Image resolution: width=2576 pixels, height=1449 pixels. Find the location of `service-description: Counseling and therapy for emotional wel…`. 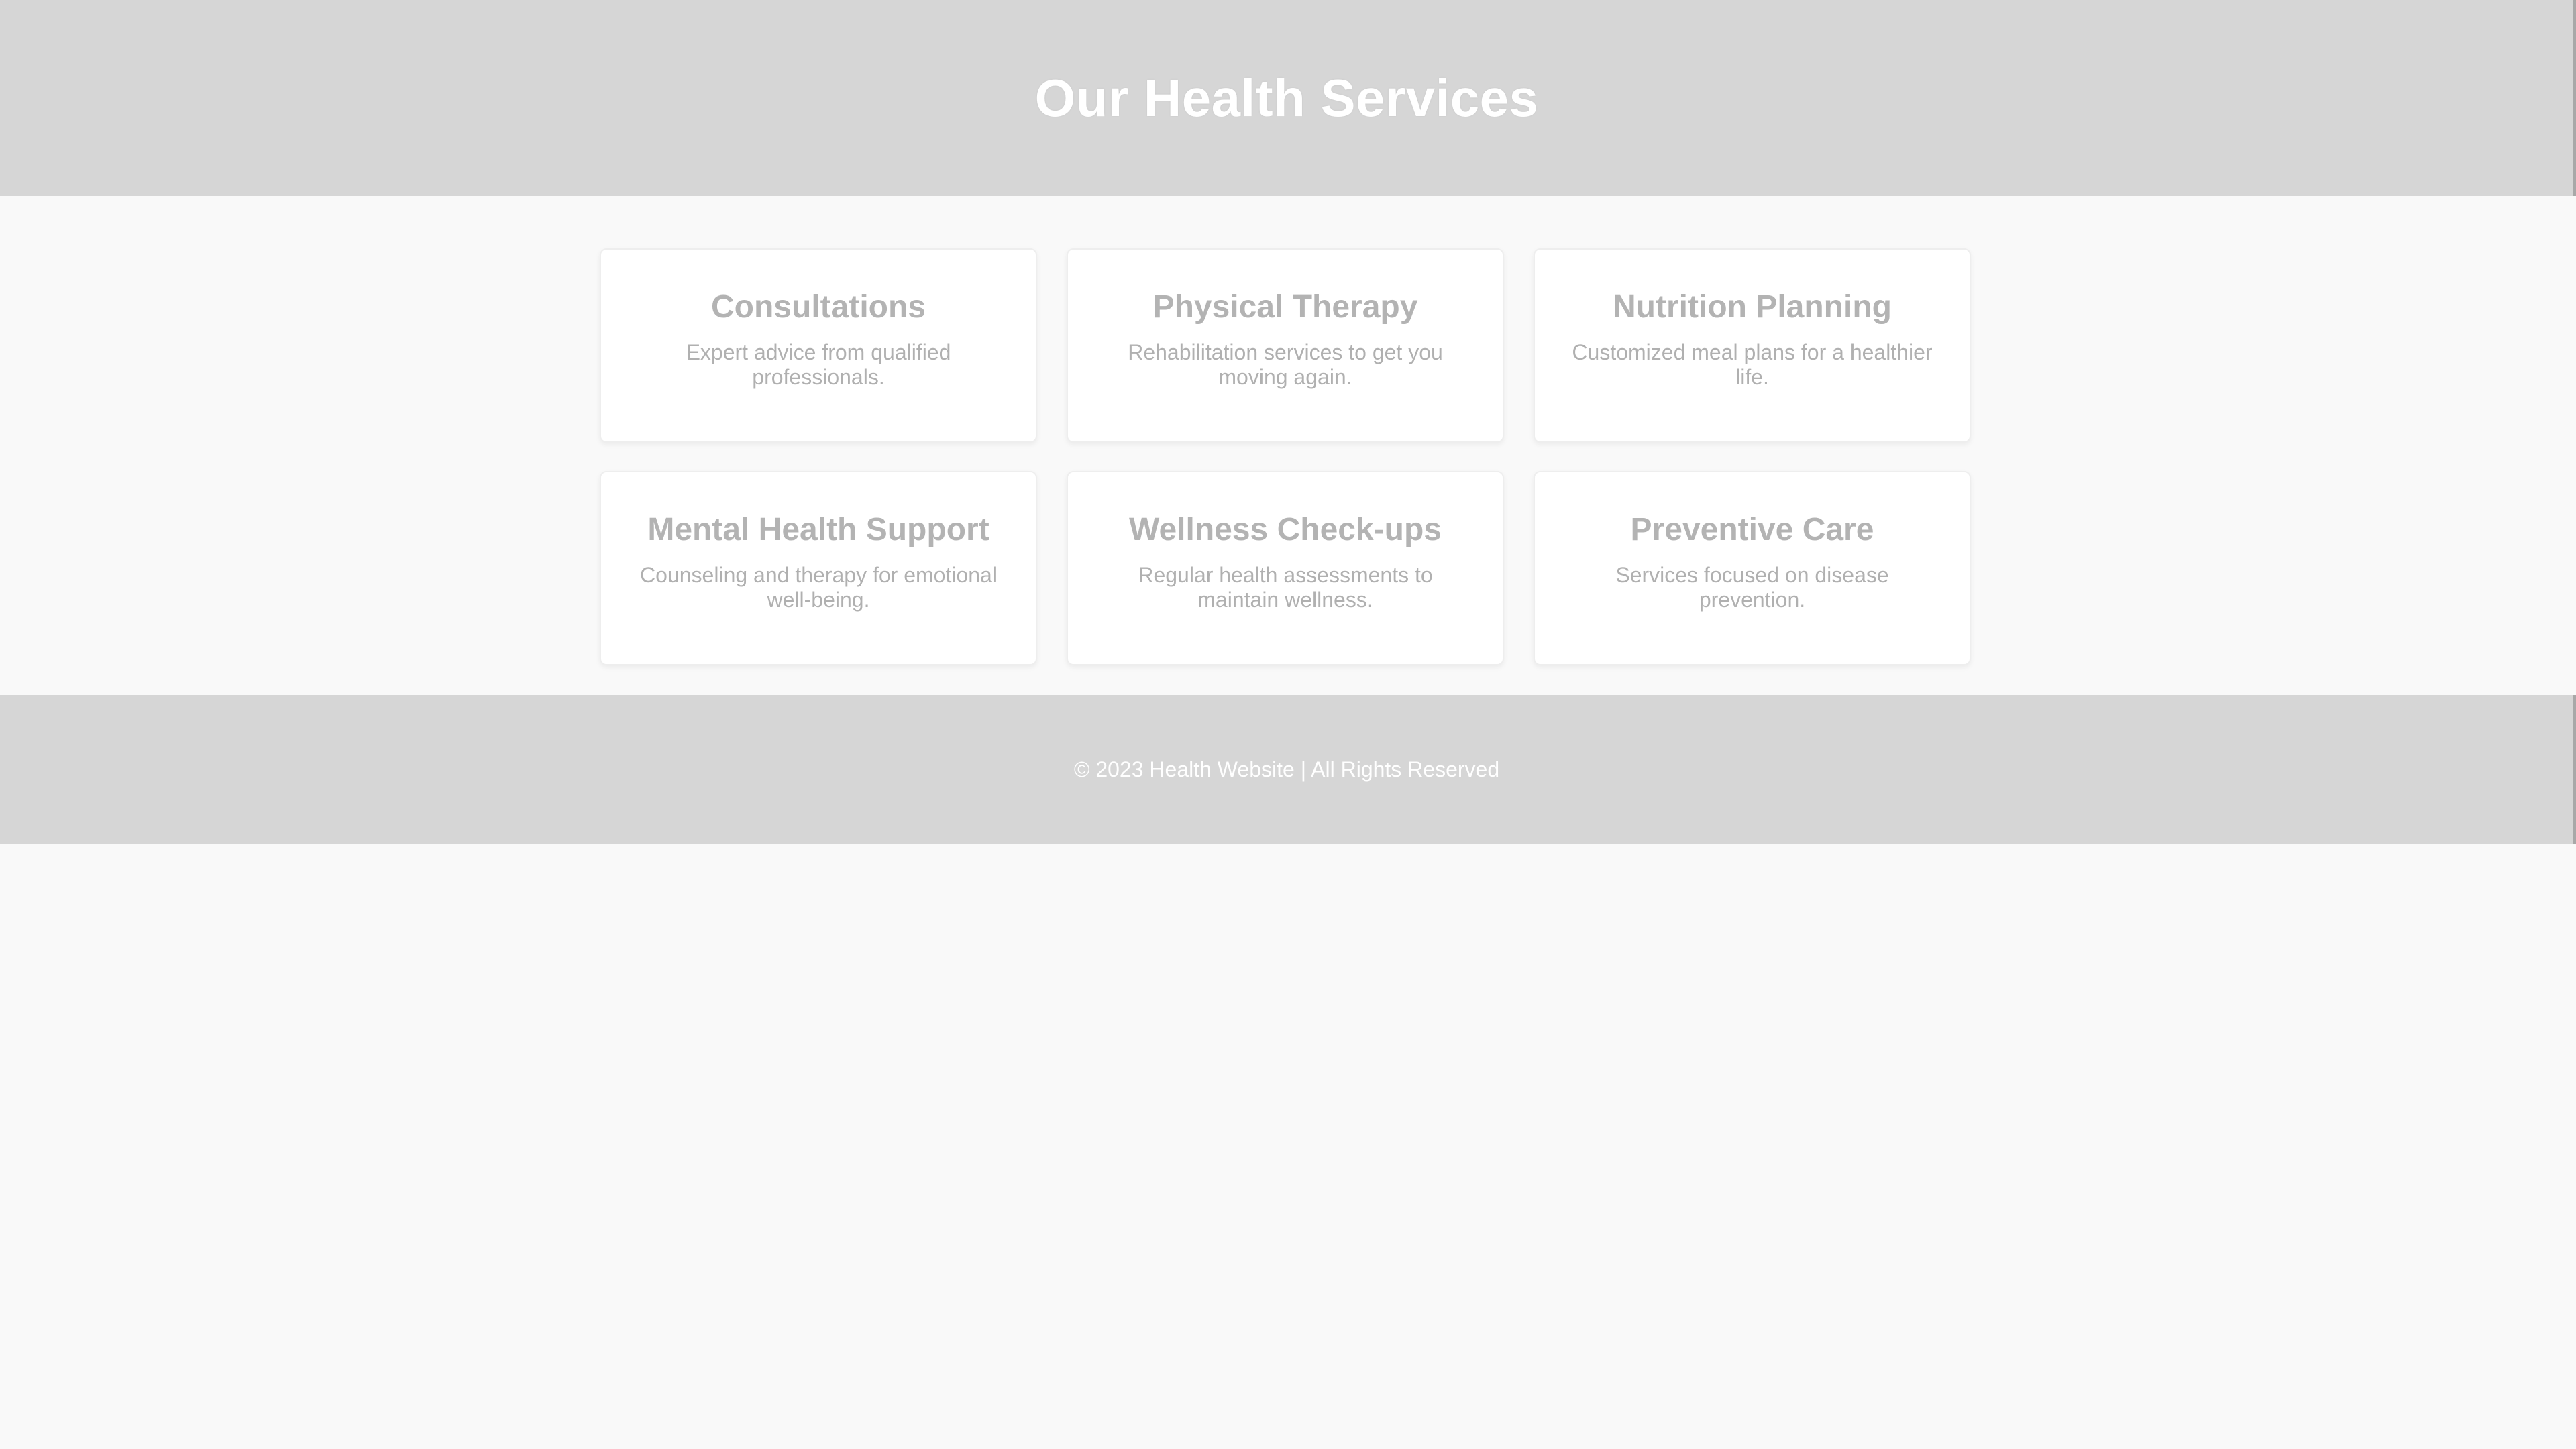

service-description: Counseling and therapy for emotional wel… is located at coordinates (818, 587).